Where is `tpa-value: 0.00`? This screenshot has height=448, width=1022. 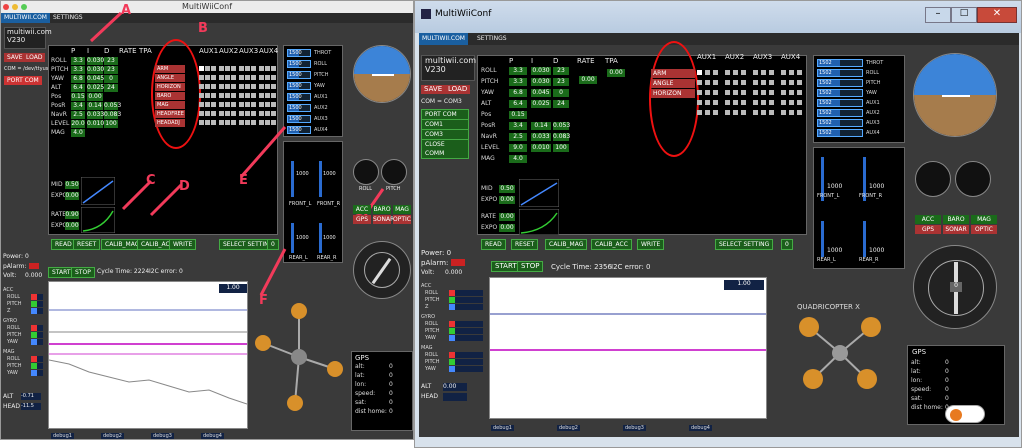
tpa-value: 0.00 is located at coordinates (616, 73).